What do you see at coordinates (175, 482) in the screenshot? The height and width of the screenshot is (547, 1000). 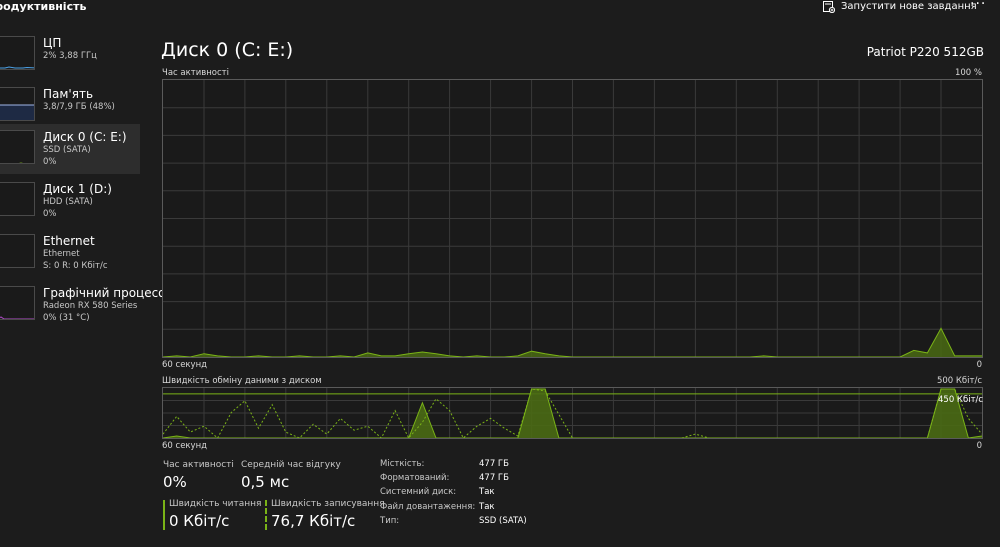 I see `active-time-value: 0%` at bounding box center [175, 482].